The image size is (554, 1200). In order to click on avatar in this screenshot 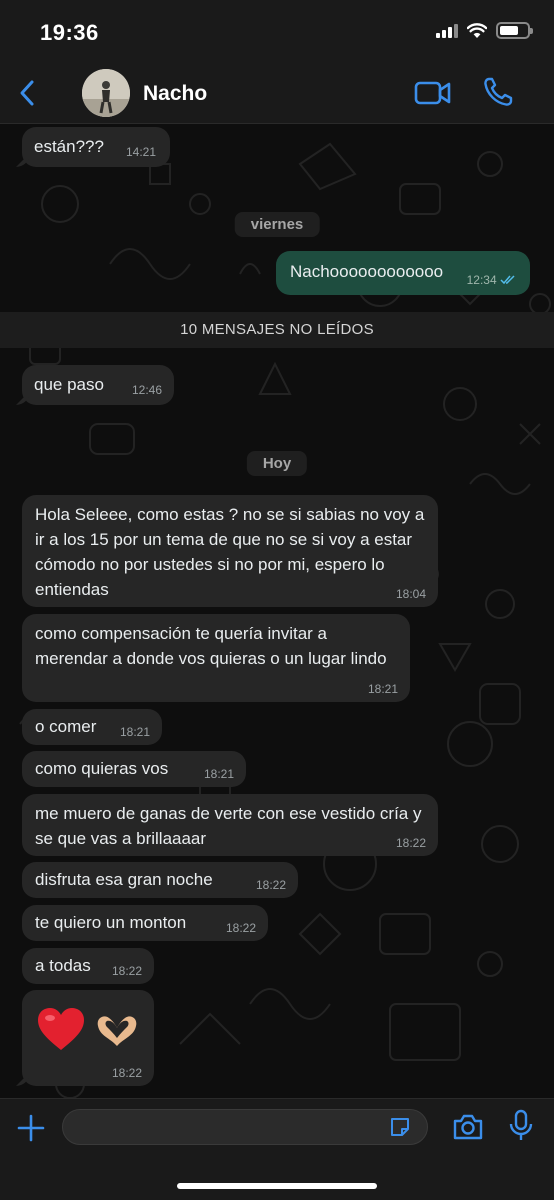, I will do `click(106, 93)`.